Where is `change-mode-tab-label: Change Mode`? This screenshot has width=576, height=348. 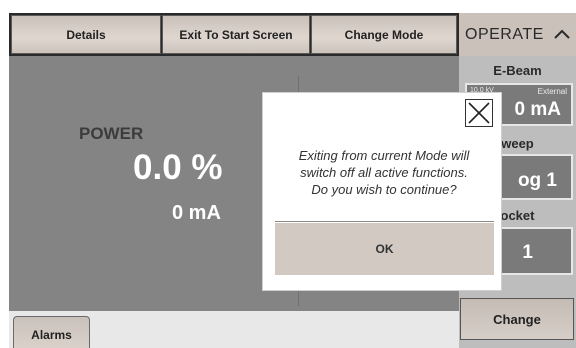 change-mode-tab-label: Change Mode is located at coordinates (384, 34).